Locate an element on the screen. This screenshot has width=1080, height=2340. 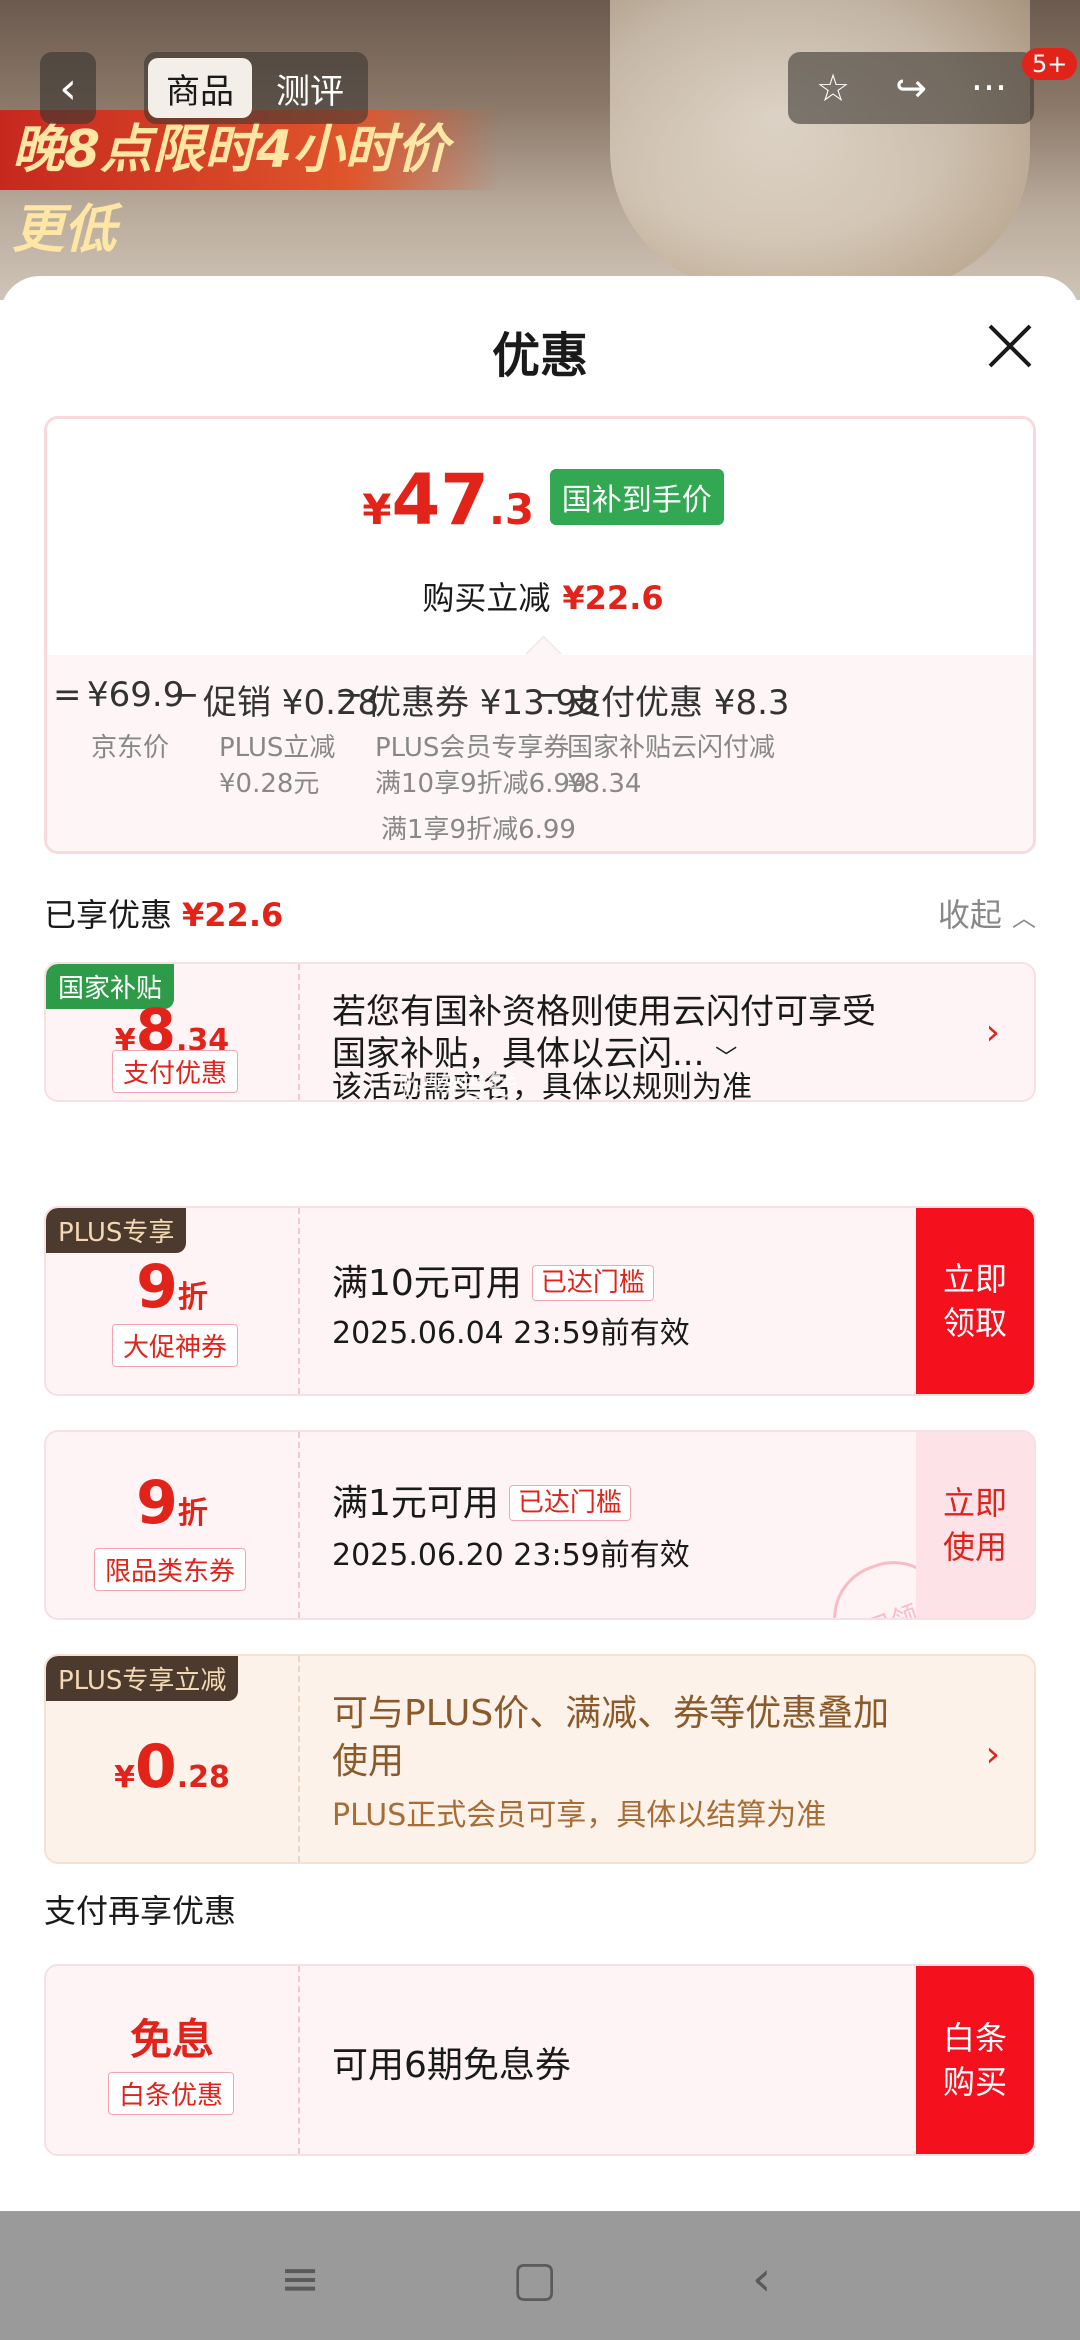
promo-sub1: PLUS立减 is located at coordinates (277, 748).